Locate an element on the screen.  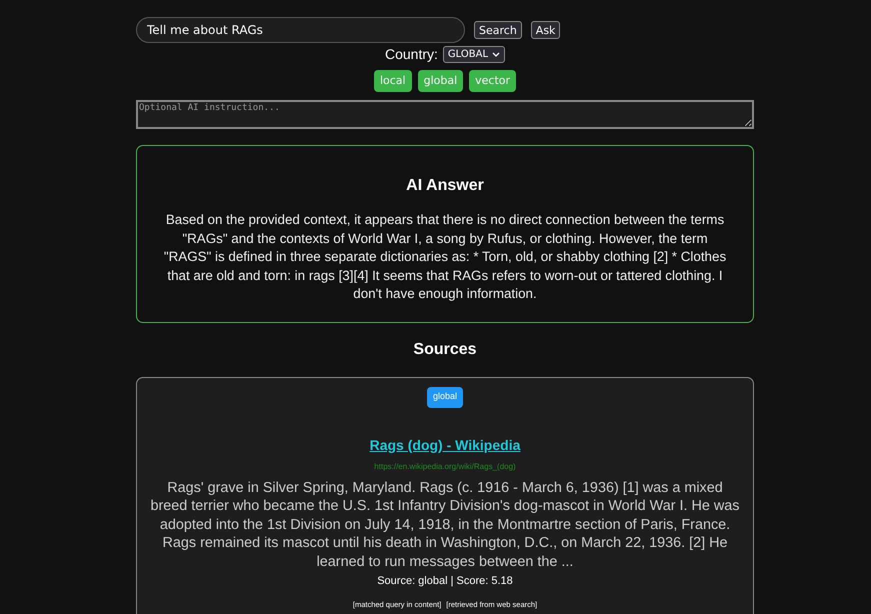
source-badge: global is located at coordinates (445, 397).